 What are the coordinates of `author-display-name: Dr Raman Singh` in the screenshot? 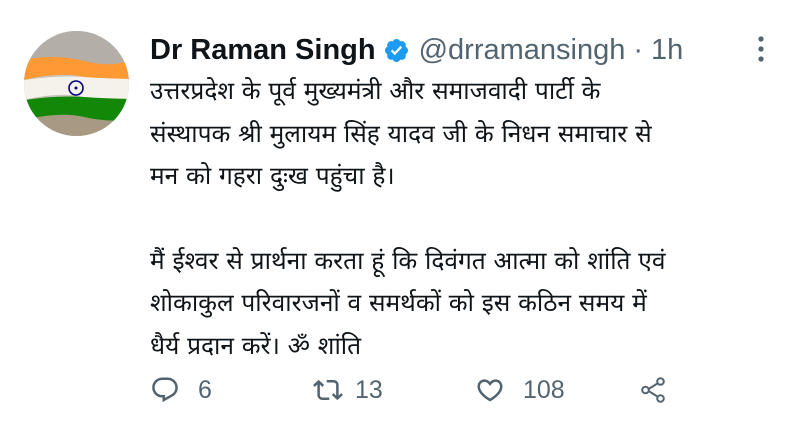 It's located at (263, 50).